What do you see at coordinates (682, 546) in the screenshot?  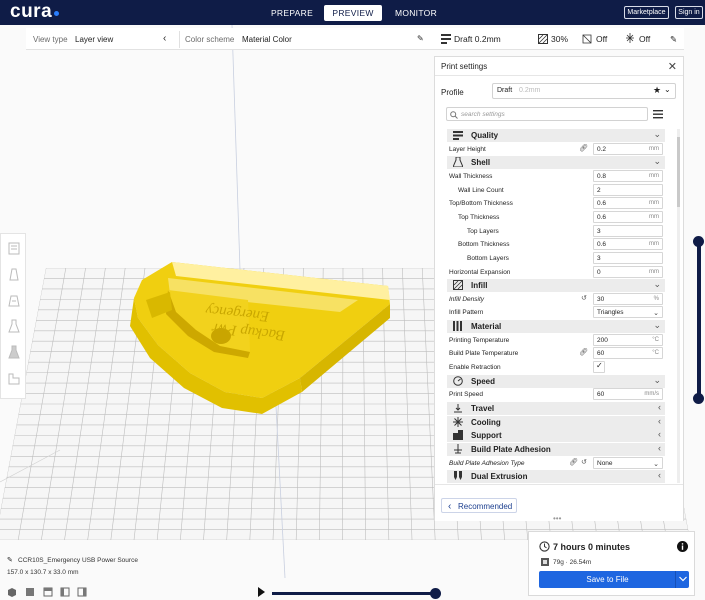 I see `info-icon` at bounding box center [682, 546].